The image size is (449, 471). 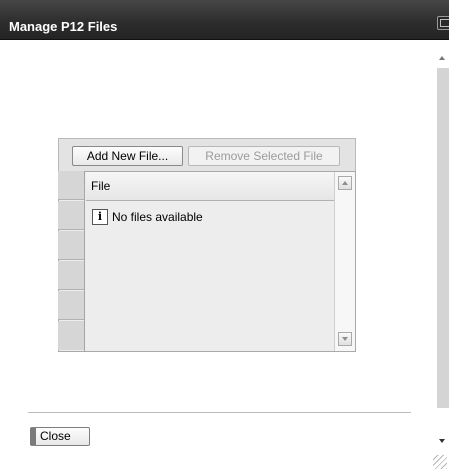 I want to click on resize-grip-icon, so click(x=440, y=462).